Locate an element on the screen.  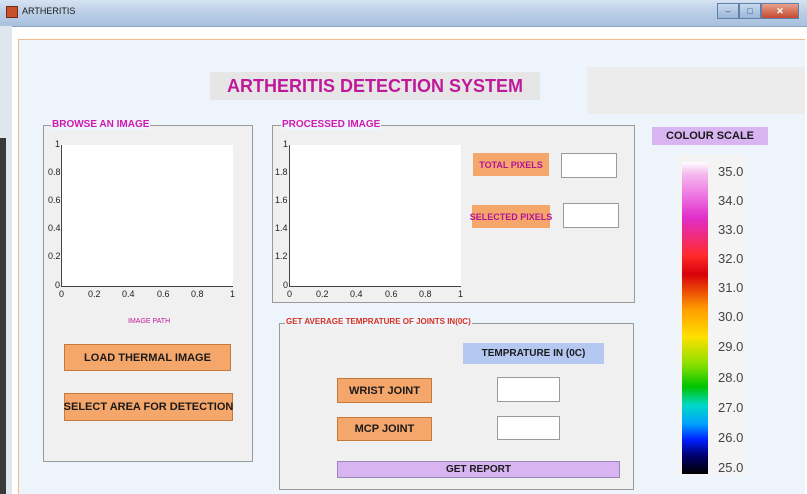
scale-label: 31.0 is located at coordinates (731, 287).